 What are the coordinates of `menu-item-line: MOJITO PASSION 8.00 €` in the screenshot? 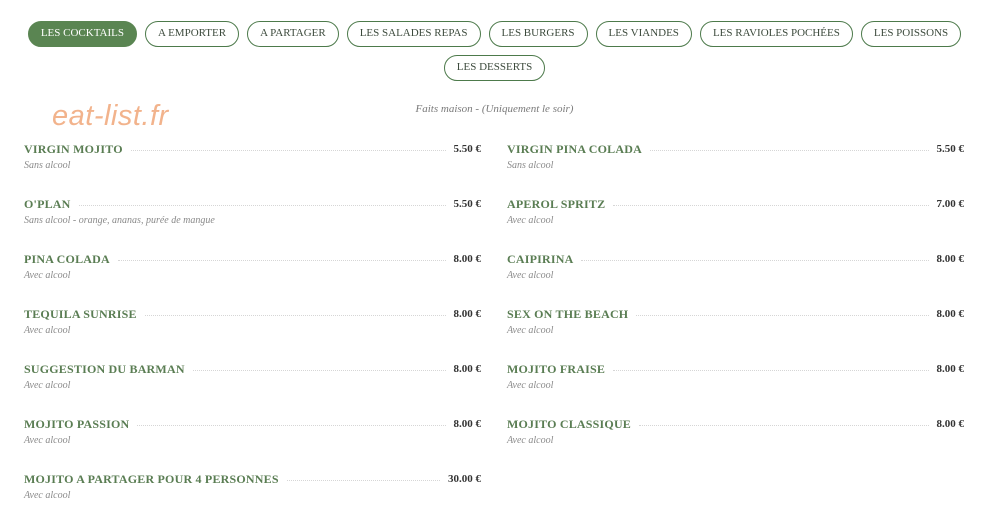 It's located at (252, 424).